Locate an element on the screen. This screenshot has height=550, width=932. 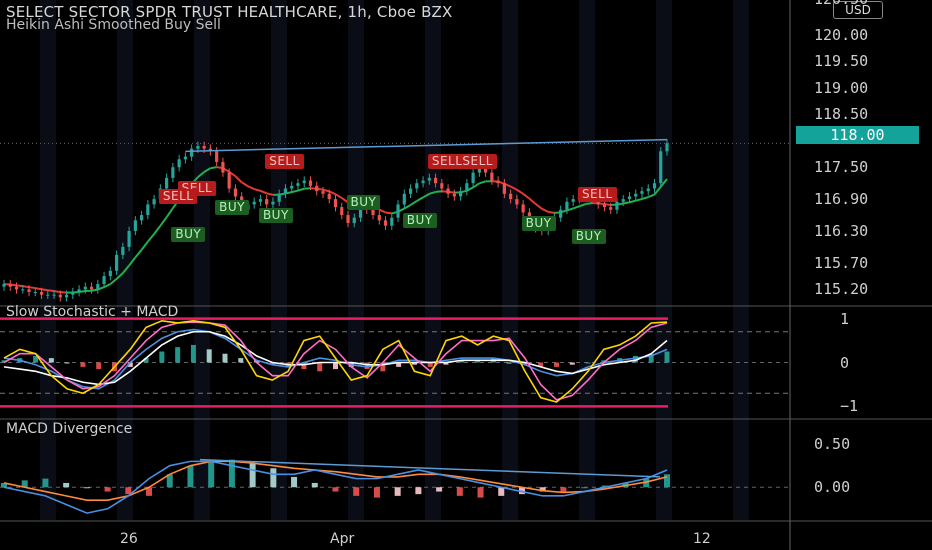
price-axis-tick: 117.50 is located at coordinates (841, 167).